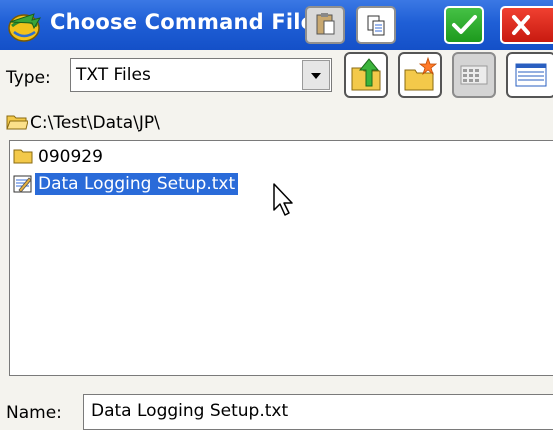 The width and height of the screenshot is (553, 430). I want to click on list-view-button, so click(474, 75).